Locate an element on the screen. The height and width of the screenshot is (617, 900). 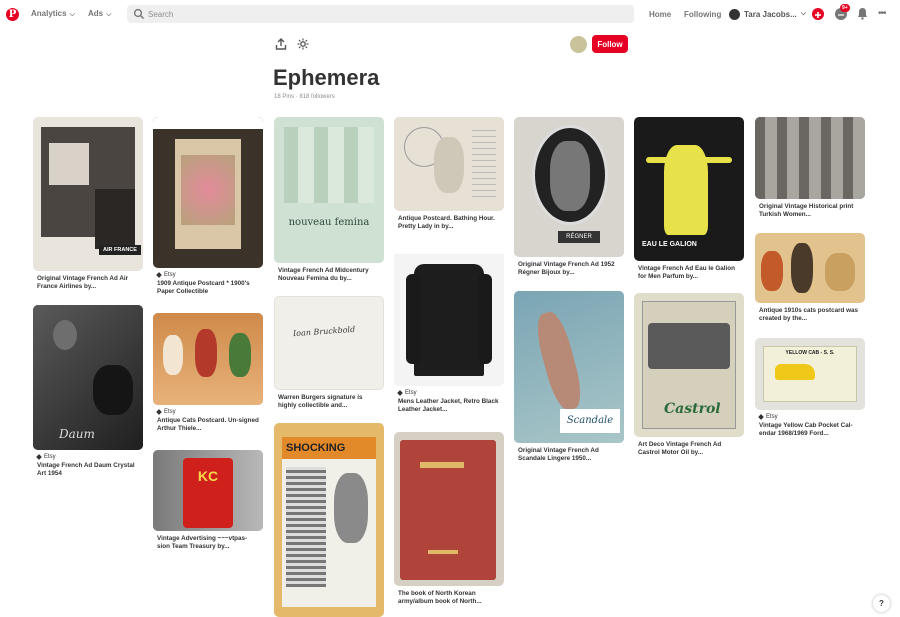
share-icon is located at coordinates (281, 44).